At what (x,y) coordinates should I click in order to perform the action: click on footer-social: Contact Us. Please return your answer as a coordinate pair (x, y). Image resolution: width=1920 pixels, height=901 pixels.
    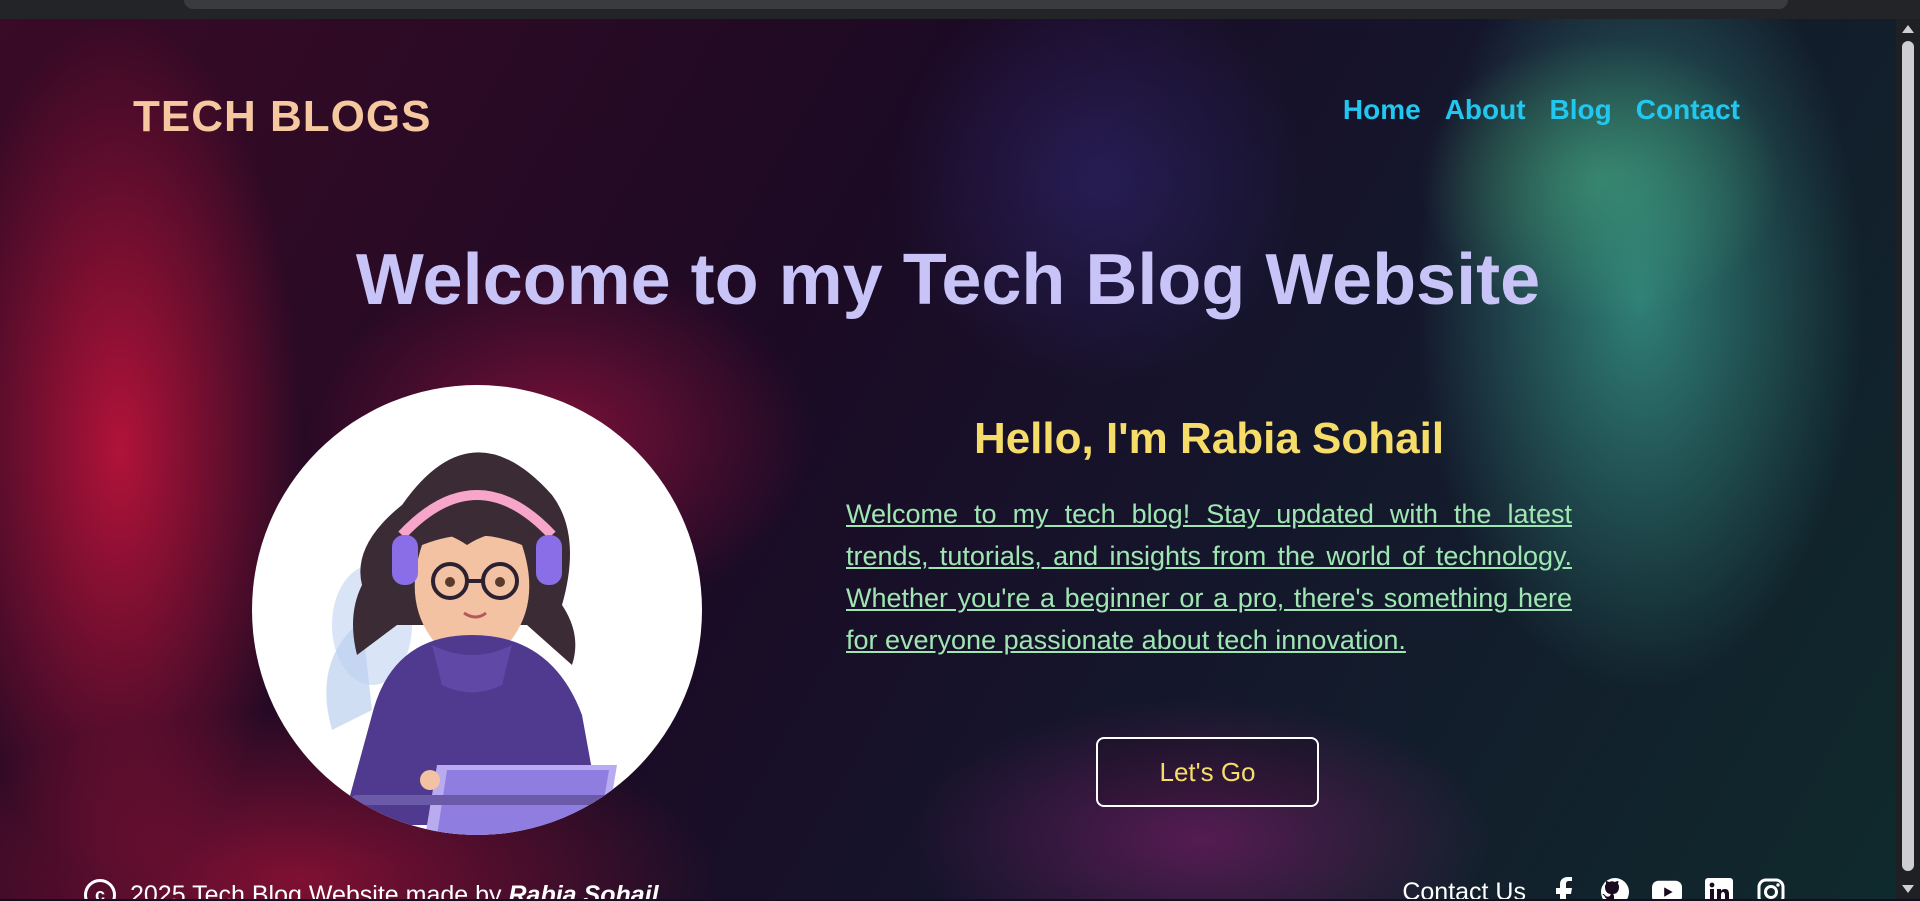
    Looking at the image, I should click on (1594, 888).